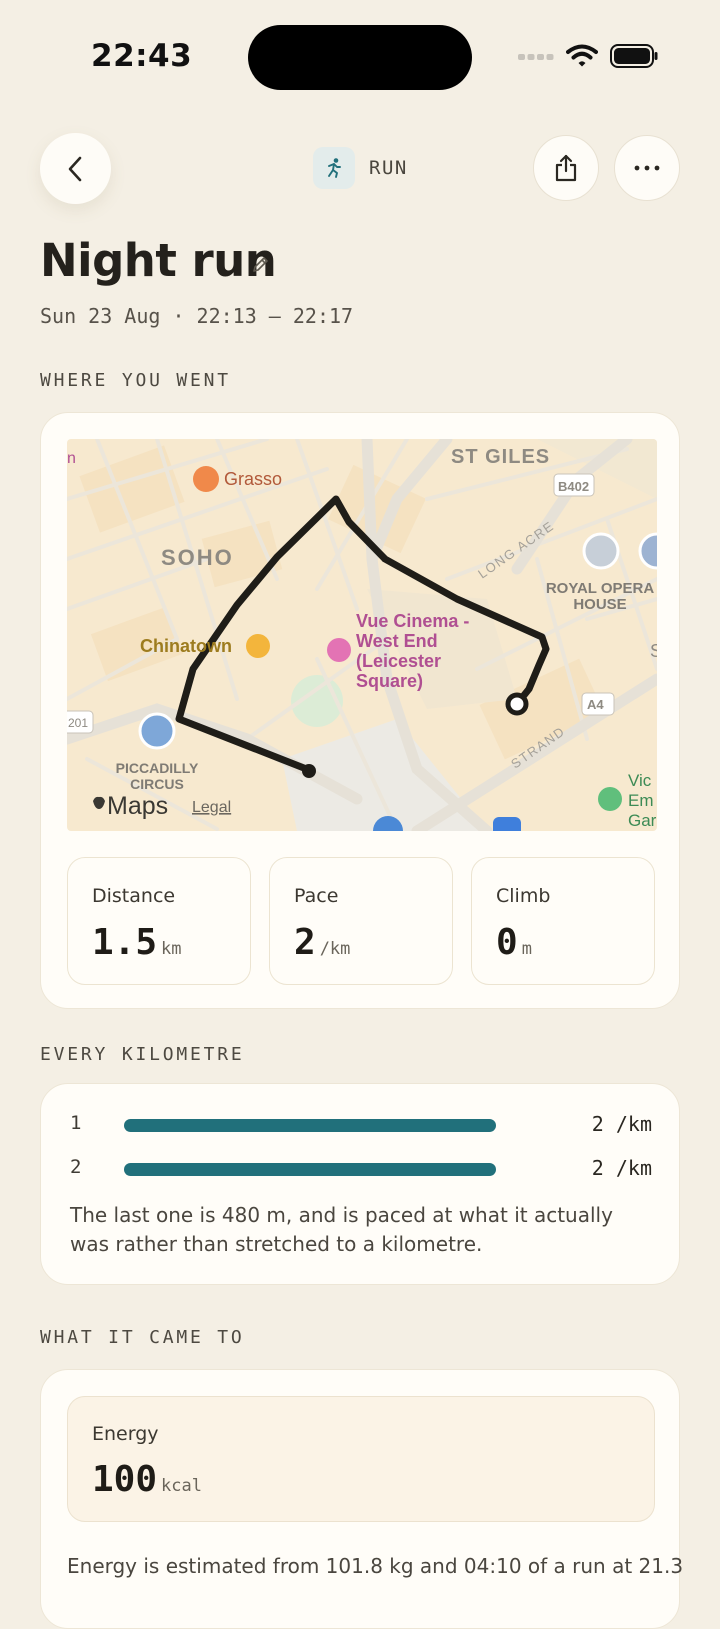 The image size is (720, 1629). What do you see at coordinates (181, 1486) in the screenshot?
I see `energy-unit: kcal` at bounding box center [181, 1486].